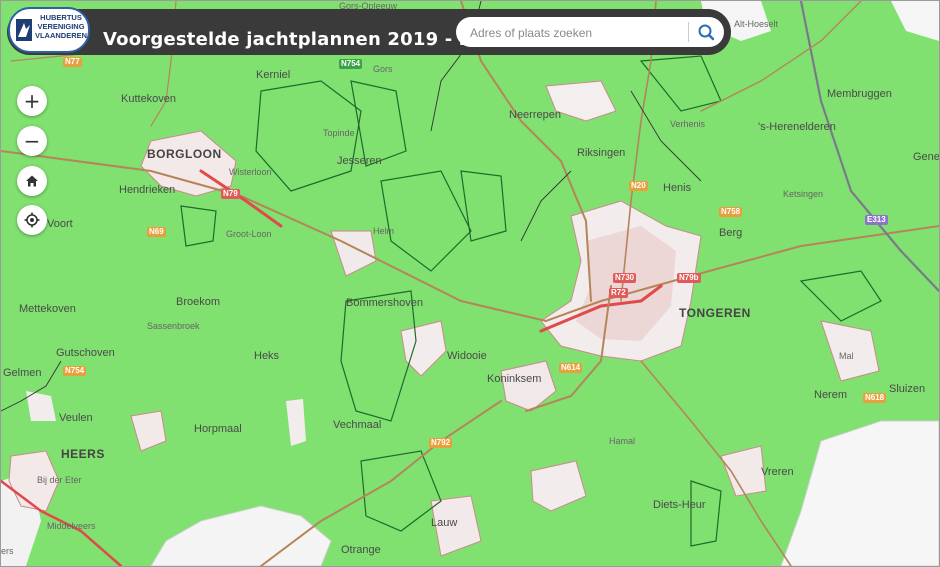 The width and height of the screenshot is (940, 567). Describe the element at coordinates (198, 302) in the screenshot. I see `place-label: Broekom` at that location.